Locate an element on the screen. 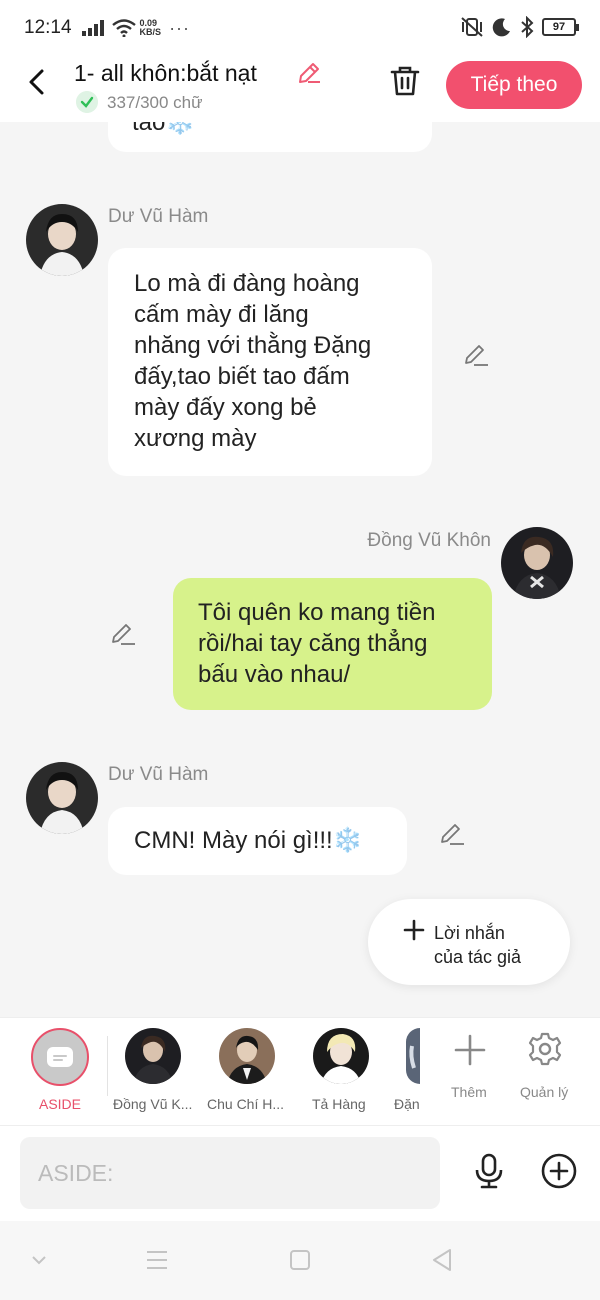 This screenshot has width=600, height=1300. input-bar is located at coordinates (300, 1173).